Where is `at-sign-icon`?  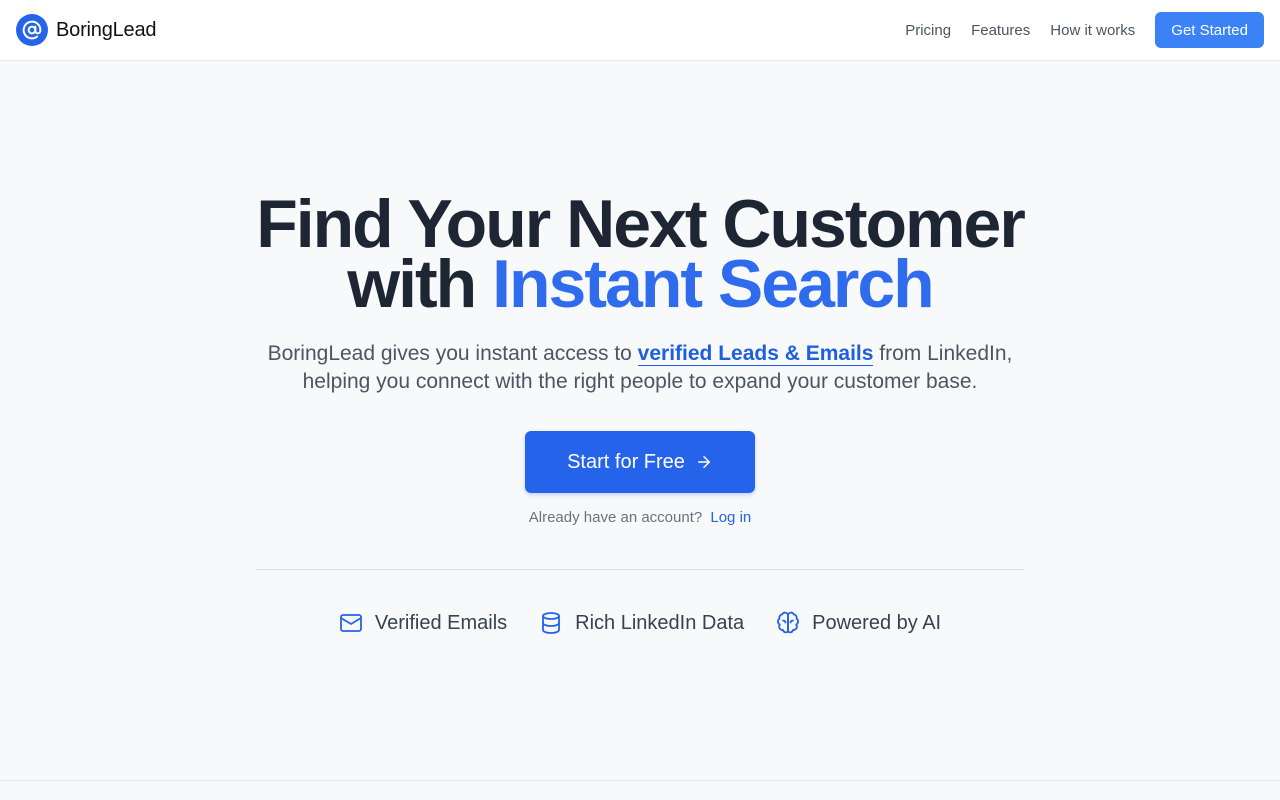
at-sign-icon is located at coordinates (32, 30).